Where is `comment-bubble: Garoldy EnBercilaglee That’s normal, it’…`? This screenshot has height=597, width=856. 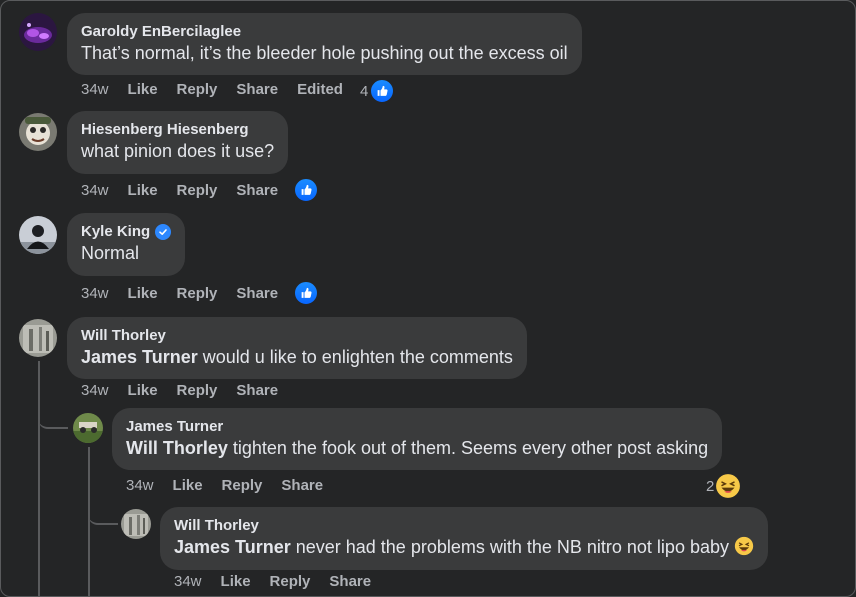 comment-bubble: Garoldy EnBercilaglee That’s normal, it’… is located at coordinates (324, 44).